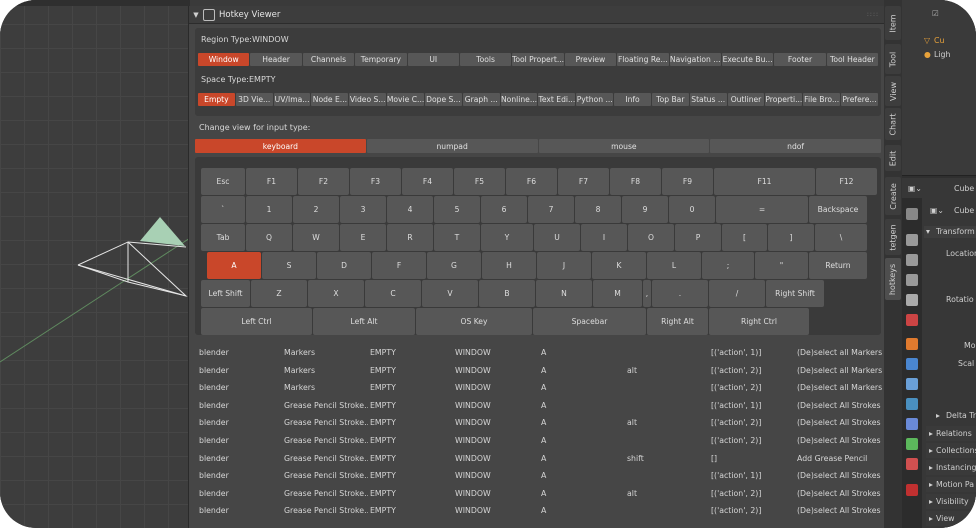 The width and height of the screenshot is (976, 528). What do you see at coordinates (647, 293) in the screenshot?
I see `key-: ,` at bounding box center [647, 293].